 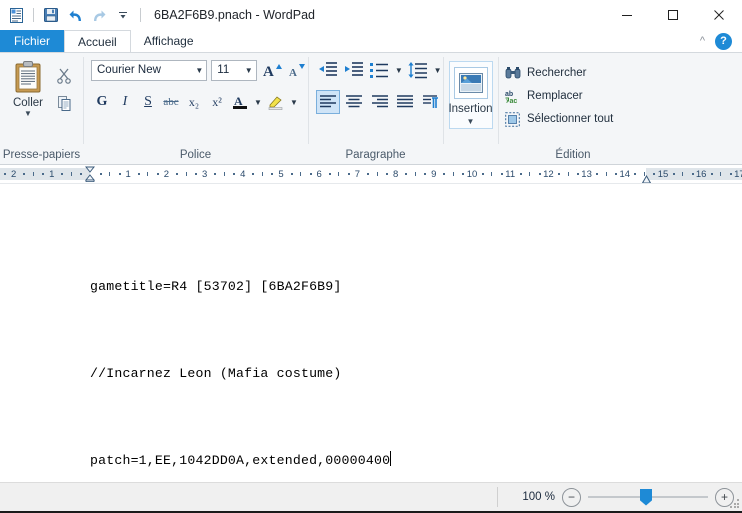 I want to click on font-name-combo: Courier New ▼, so click(x=149, y=70).